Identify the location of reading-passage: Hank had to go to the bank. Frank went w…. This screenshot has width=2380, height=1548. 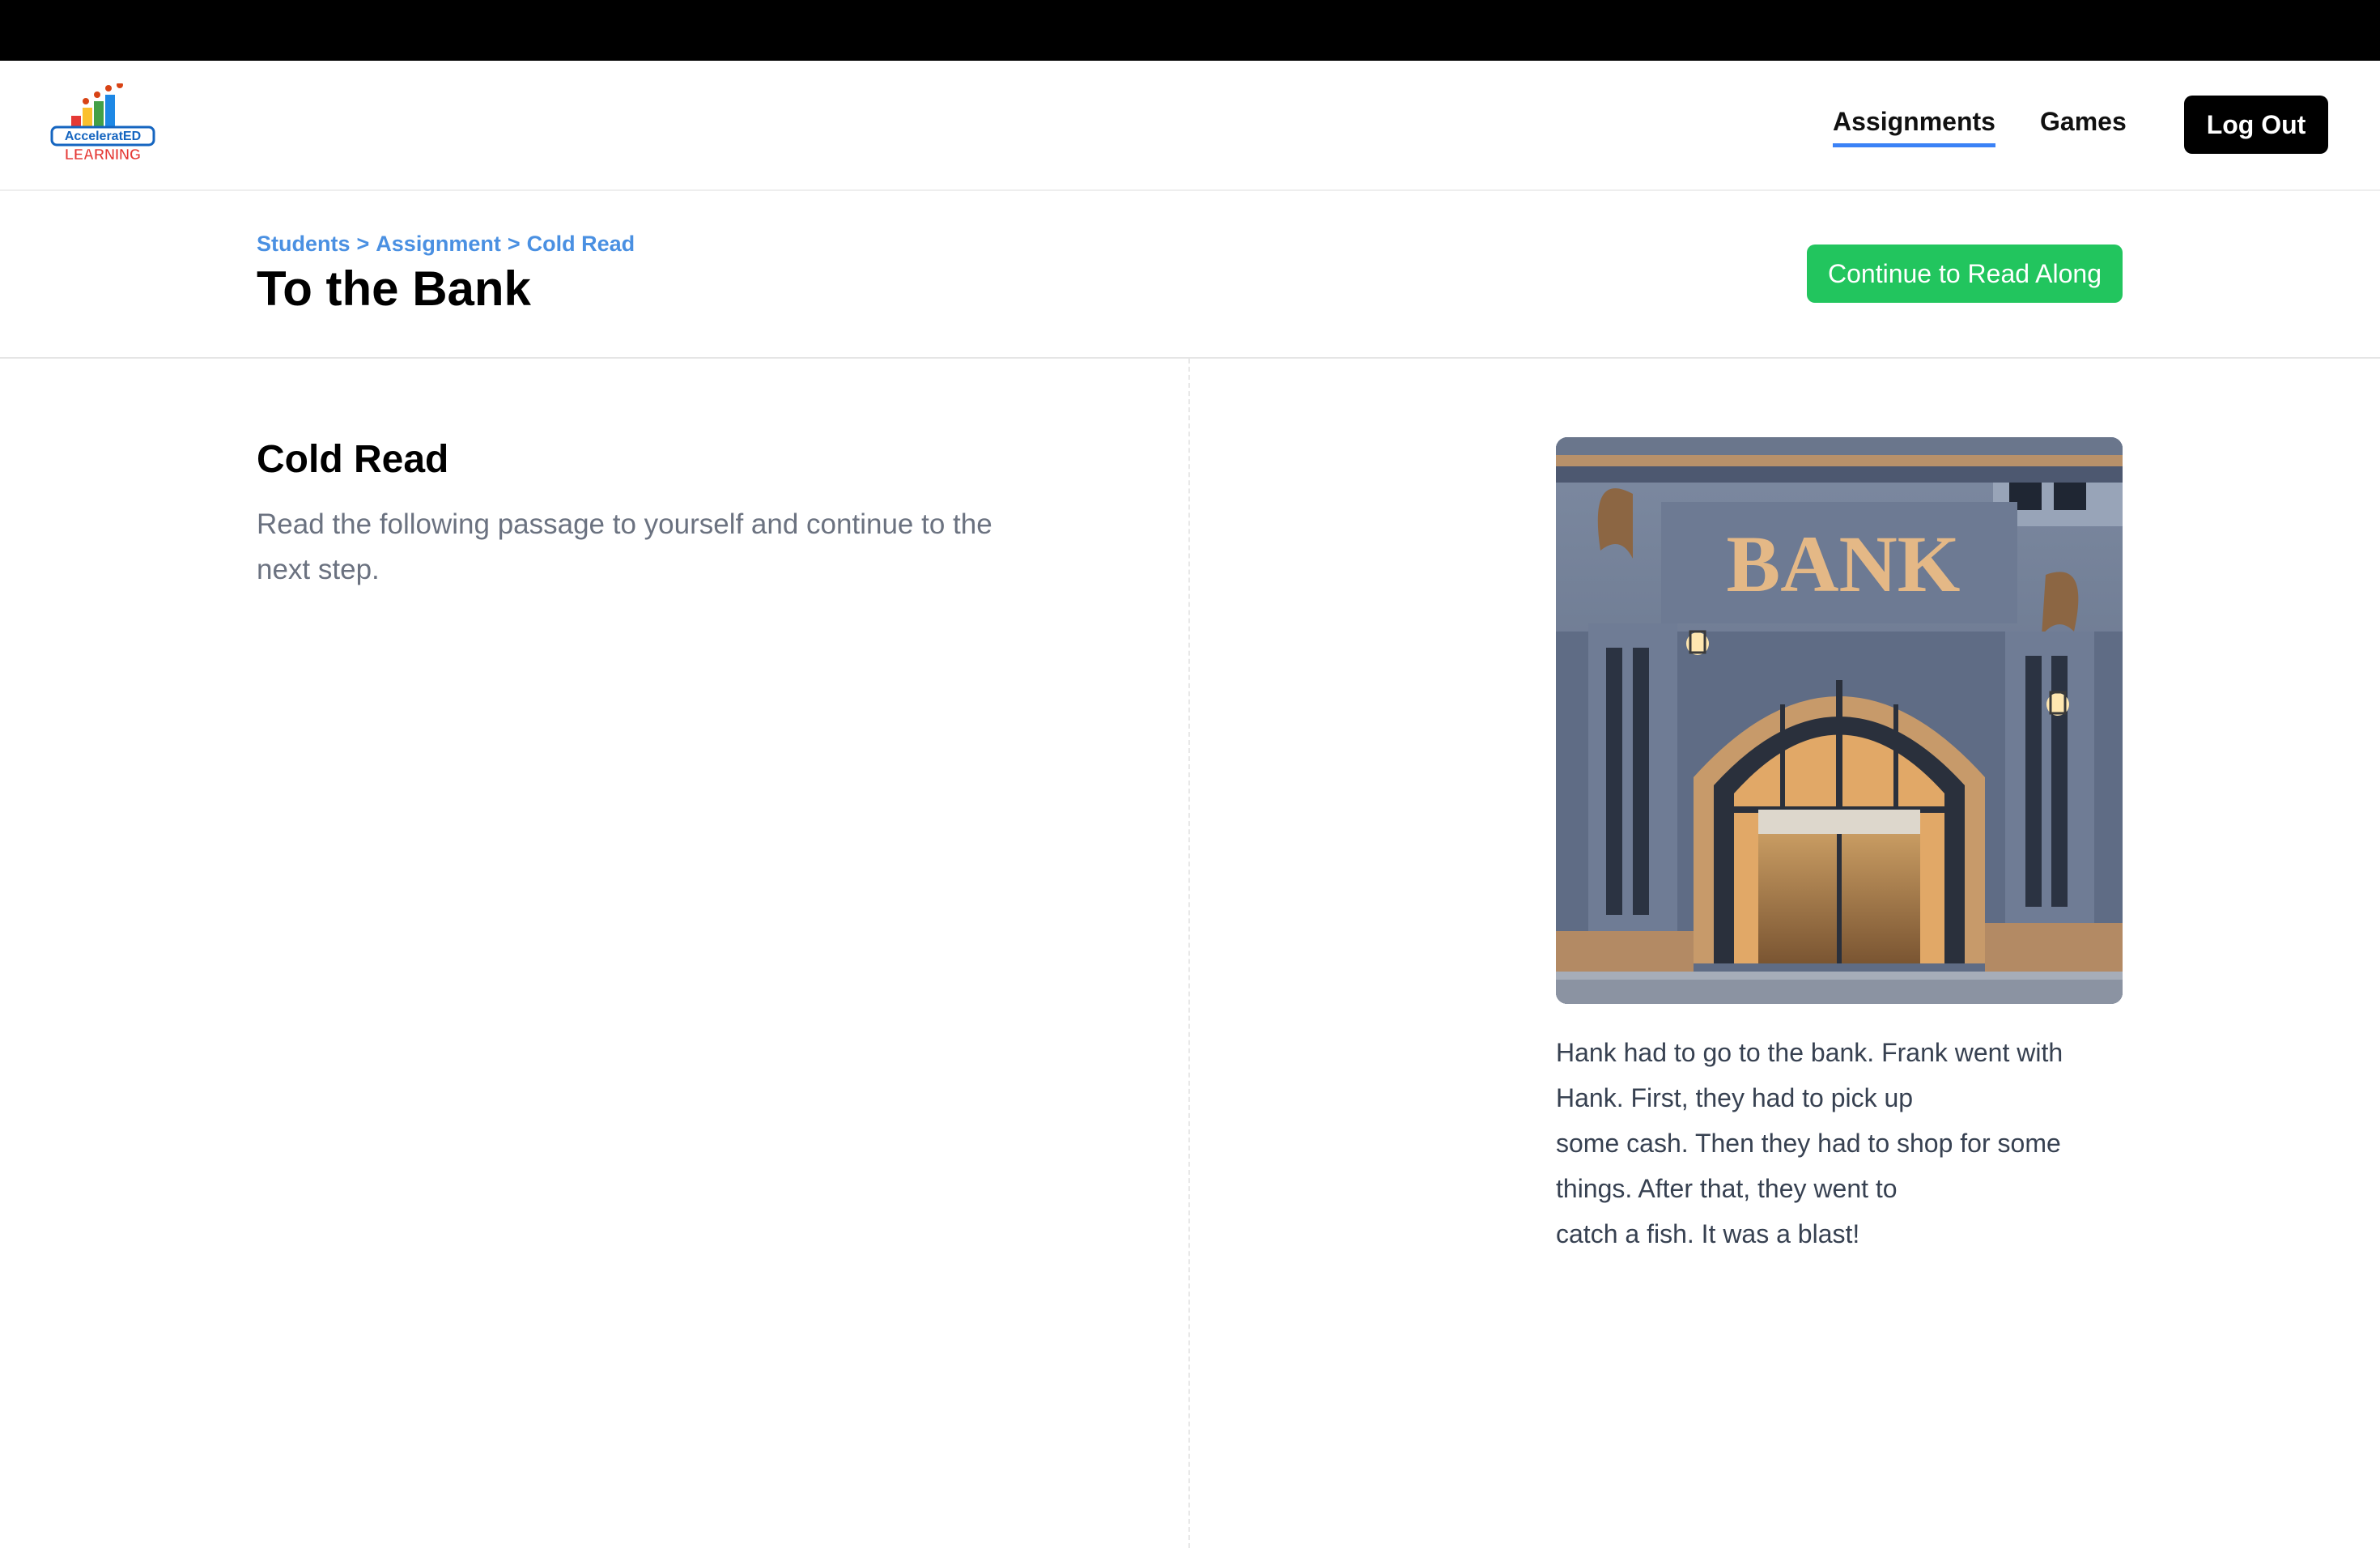
(1840, 1144).